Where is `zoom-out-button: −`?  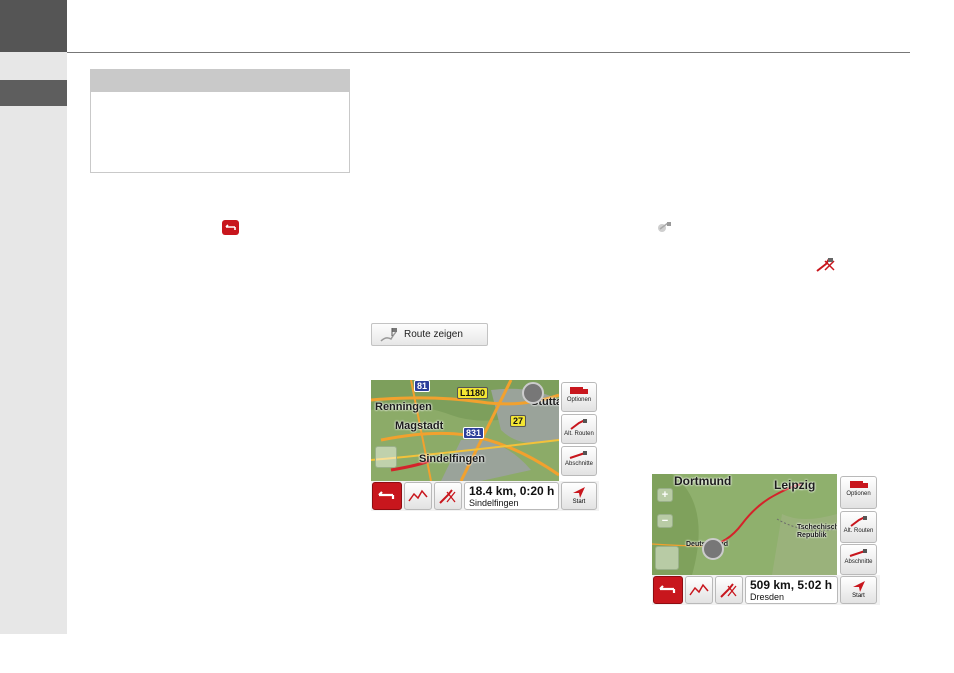
zoom-out-button: − is located at coordinates (665, 521).